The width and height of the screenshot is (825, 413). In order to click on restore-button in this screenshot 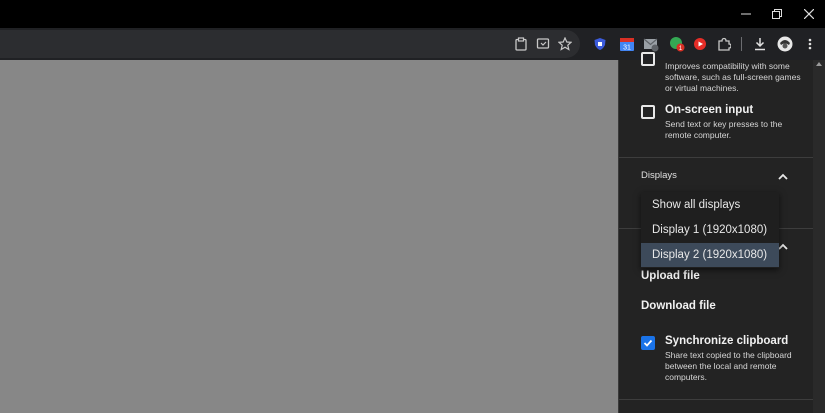, I will do `click(777, 14)`.